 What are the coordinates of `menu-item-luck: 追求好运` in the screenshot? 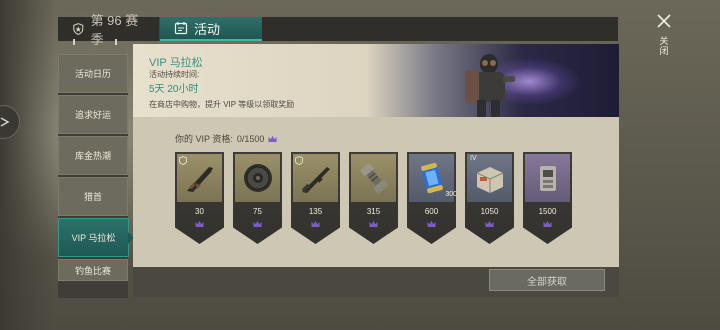 It's located at (93, 114).